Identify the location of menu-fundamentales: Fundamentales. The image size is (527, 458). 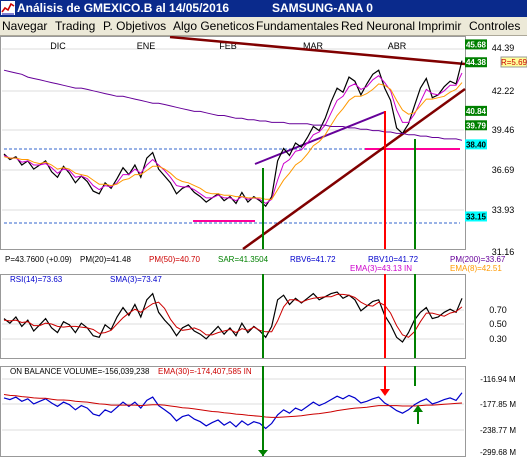
(297, 26).